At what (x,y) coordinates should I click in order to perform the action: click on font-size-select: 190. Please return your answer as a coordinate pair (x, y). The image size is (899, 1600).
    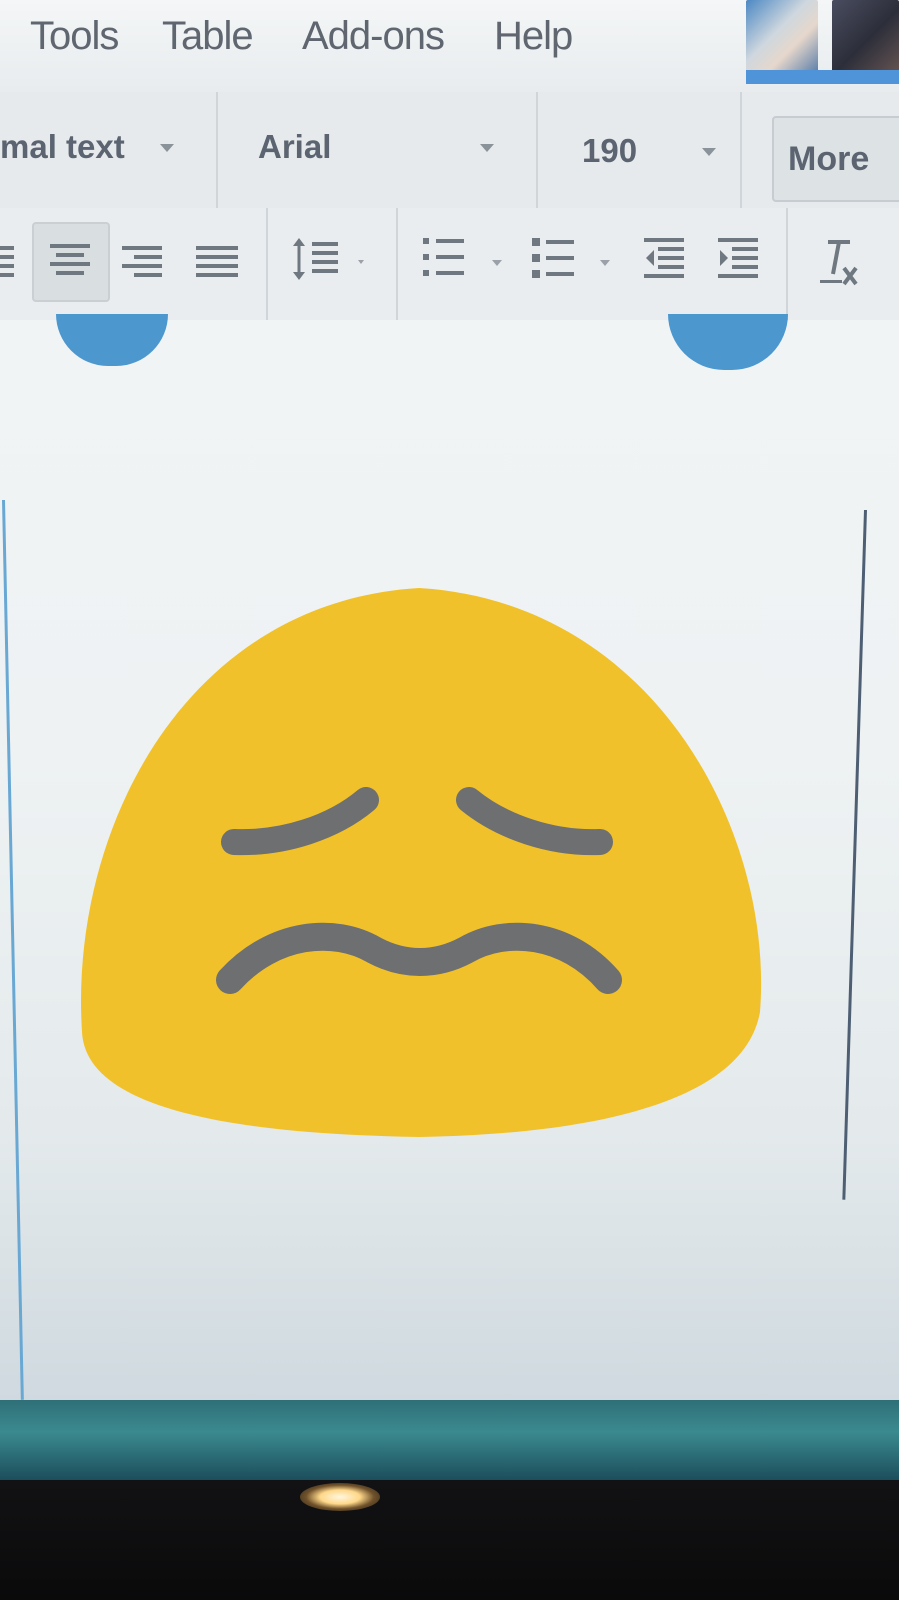
    Looking at the image, I should click on (640, 150).